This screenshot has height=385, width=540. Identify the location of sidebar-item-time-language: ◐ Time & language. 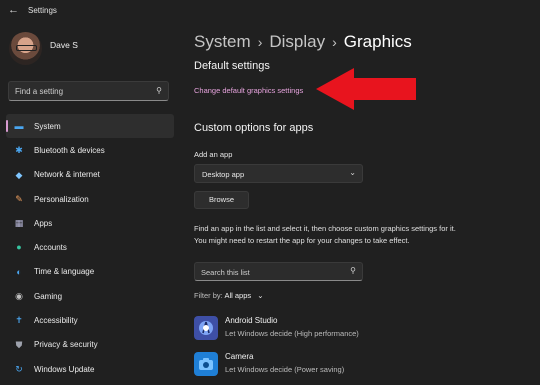
(90, 272).